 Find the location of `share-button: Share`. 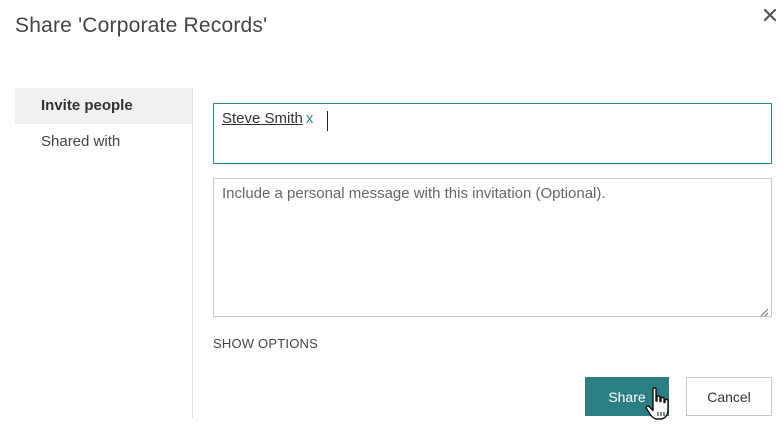

share-button: Share is located at coordinates (627, 396).